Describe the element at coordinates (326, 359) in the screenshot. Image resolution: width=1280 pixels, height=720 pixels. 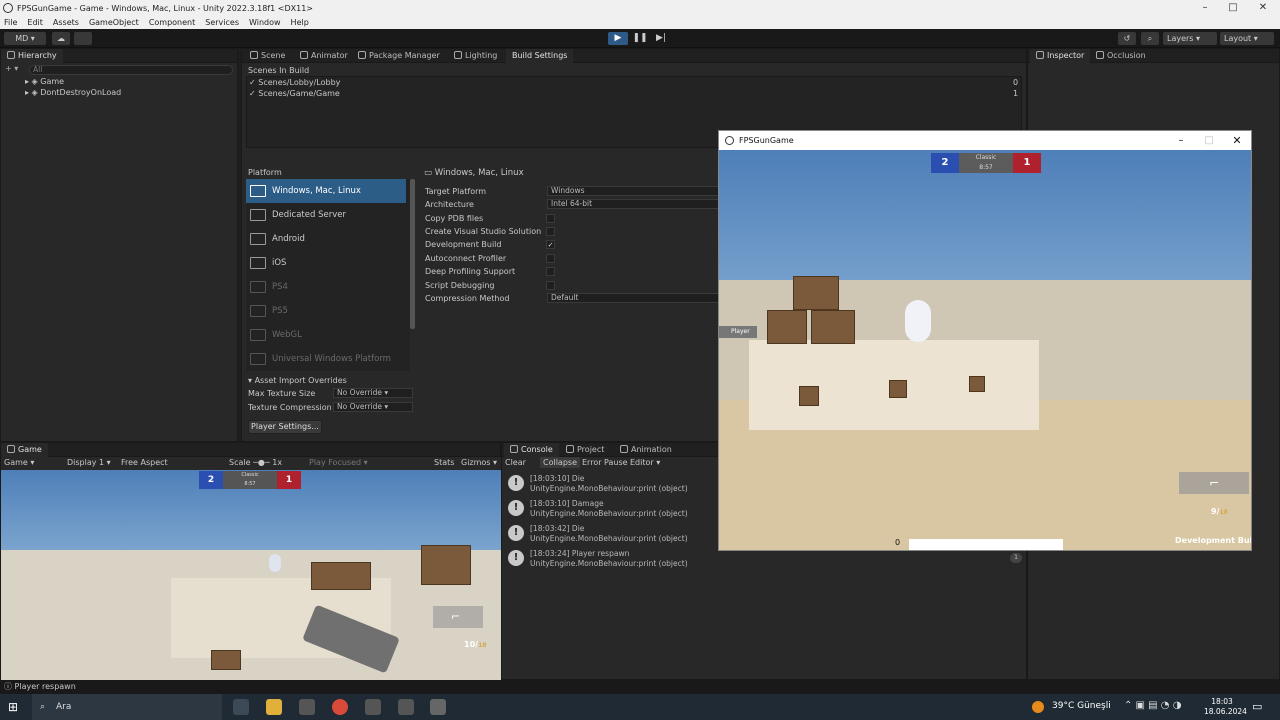
I see `platform-uwp: Universal Windows Platform` at that location.